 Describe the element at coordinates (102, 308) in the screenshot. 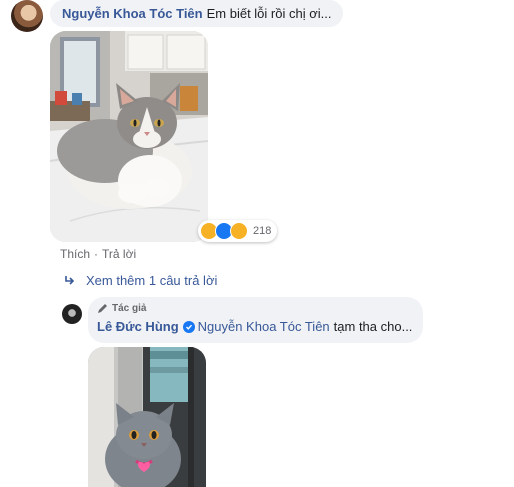

I see `pencil-icon` at that location.